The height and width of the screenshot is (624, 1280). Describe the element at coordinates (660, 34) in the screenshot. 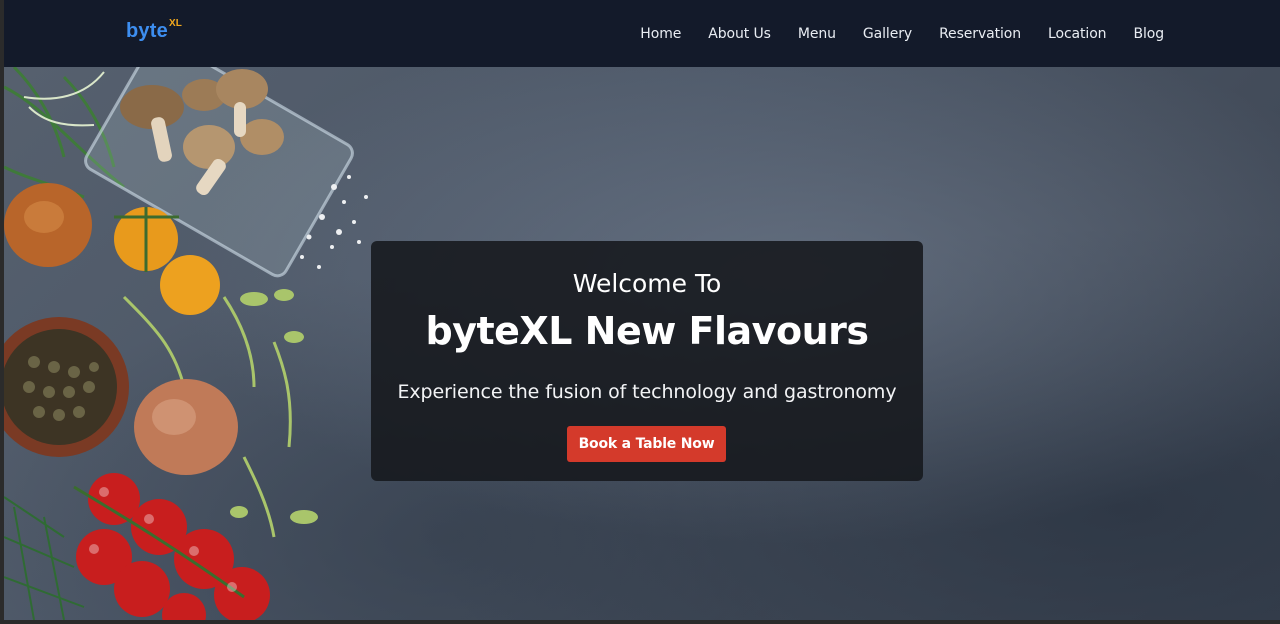

I see `nav-link-home: Home` at that location.